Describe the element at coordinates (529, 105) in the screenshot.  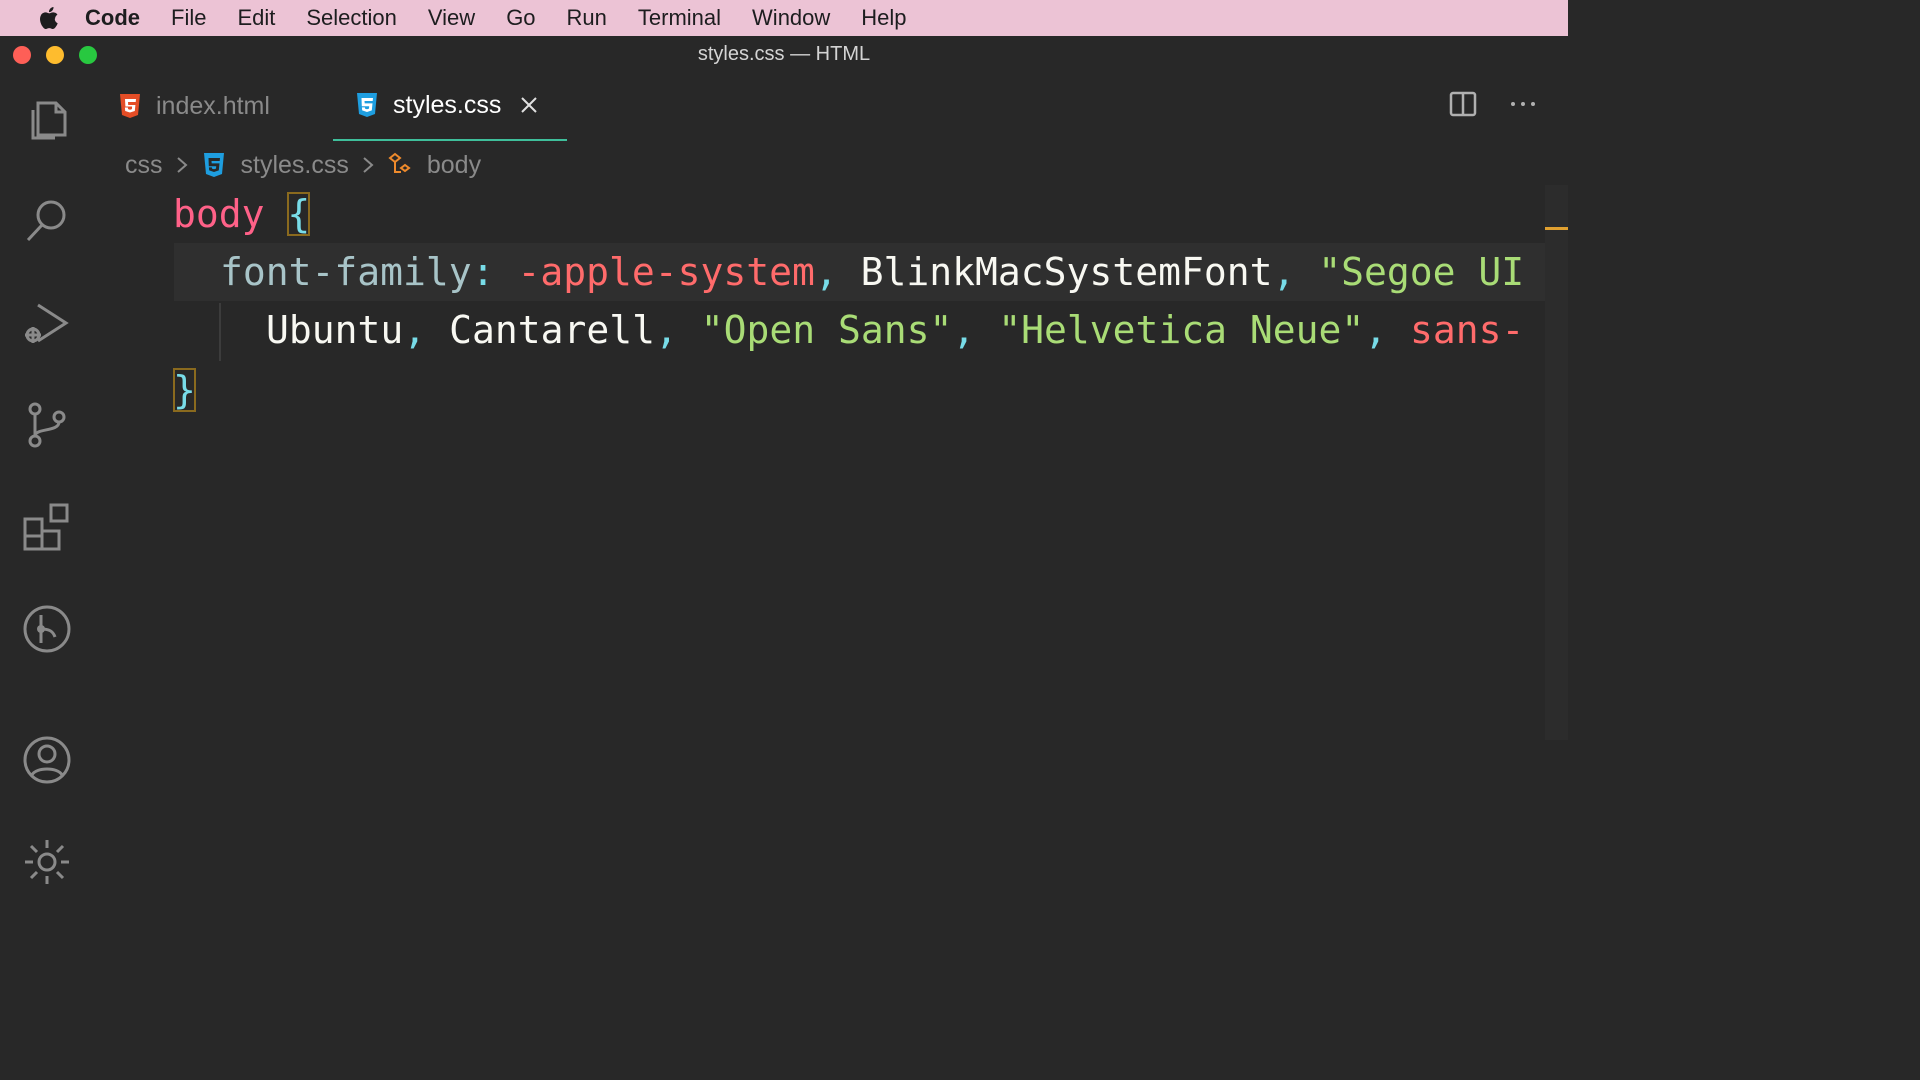
I see `close-tab-icon` at that location.